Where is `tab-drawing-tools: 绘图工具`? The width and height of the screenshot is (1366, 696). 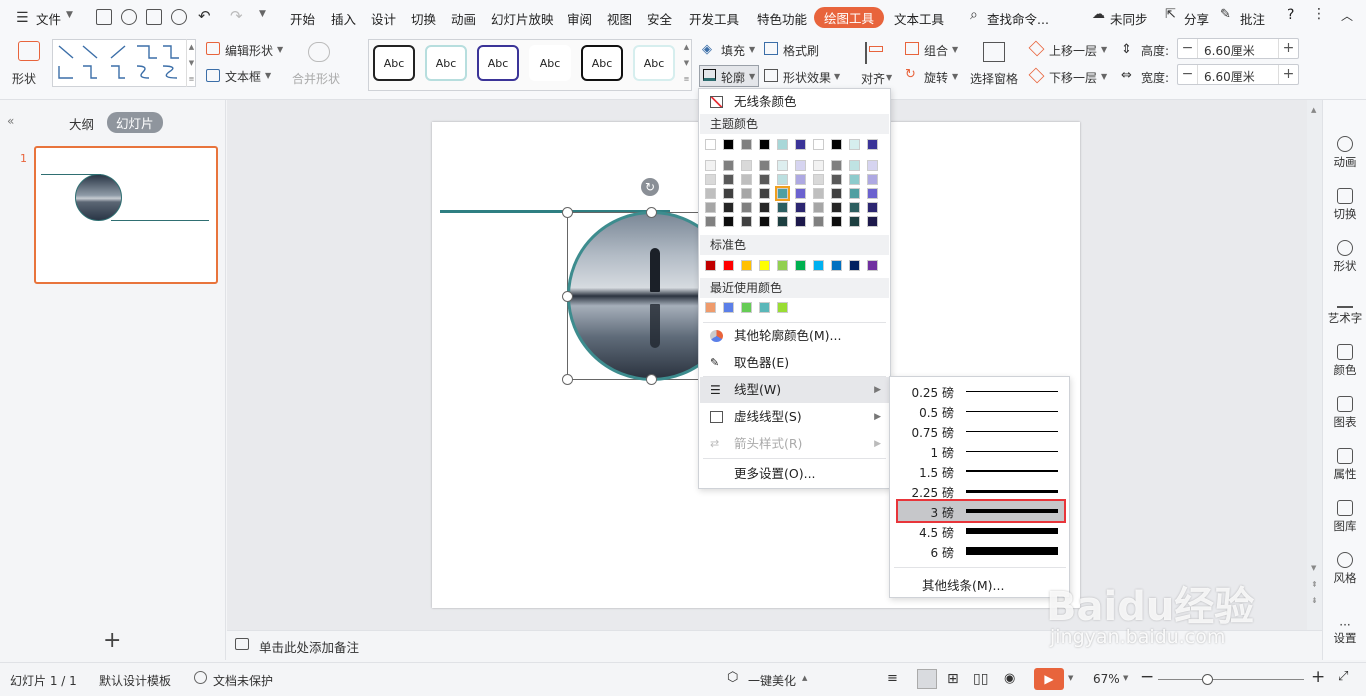 tab-drawing-tools: 绘图工具 is located at coordinates (849, 17).